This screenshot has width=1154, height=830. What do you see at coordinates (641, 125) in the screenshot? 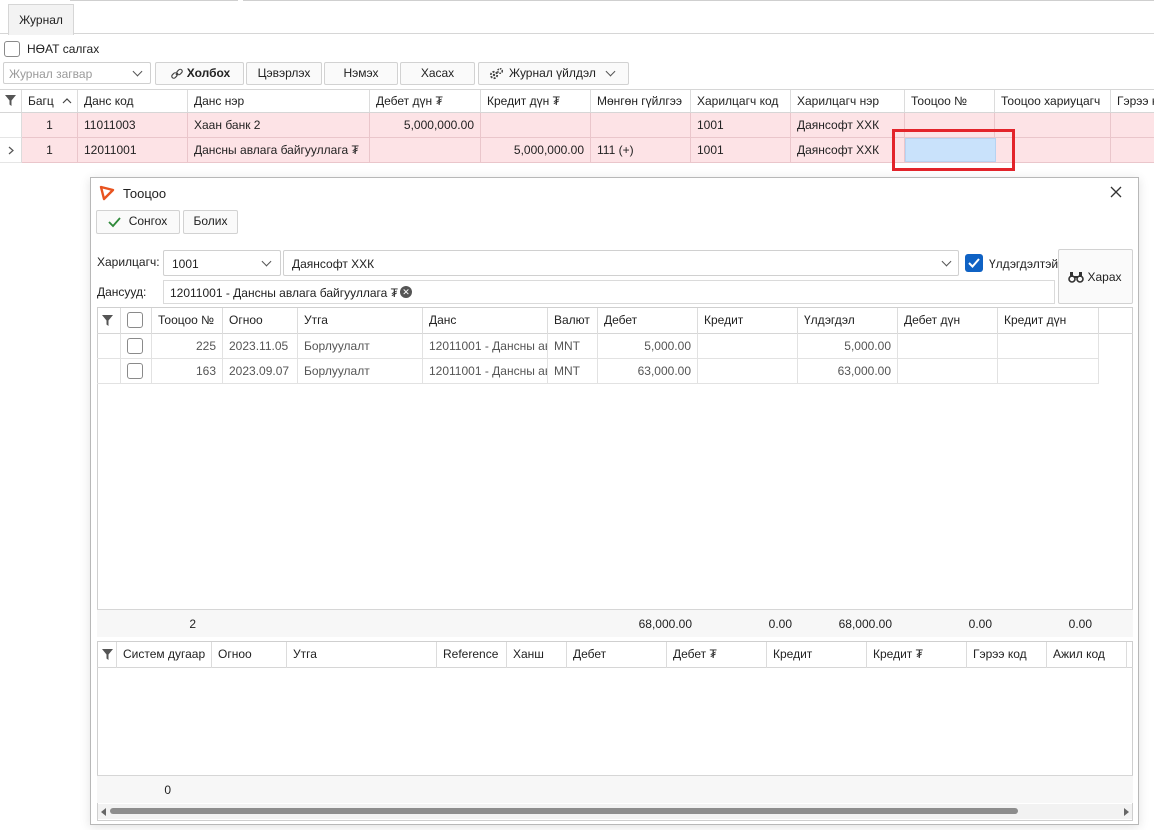
I see `cell-cash-flow` at bounding box center [641, 125].